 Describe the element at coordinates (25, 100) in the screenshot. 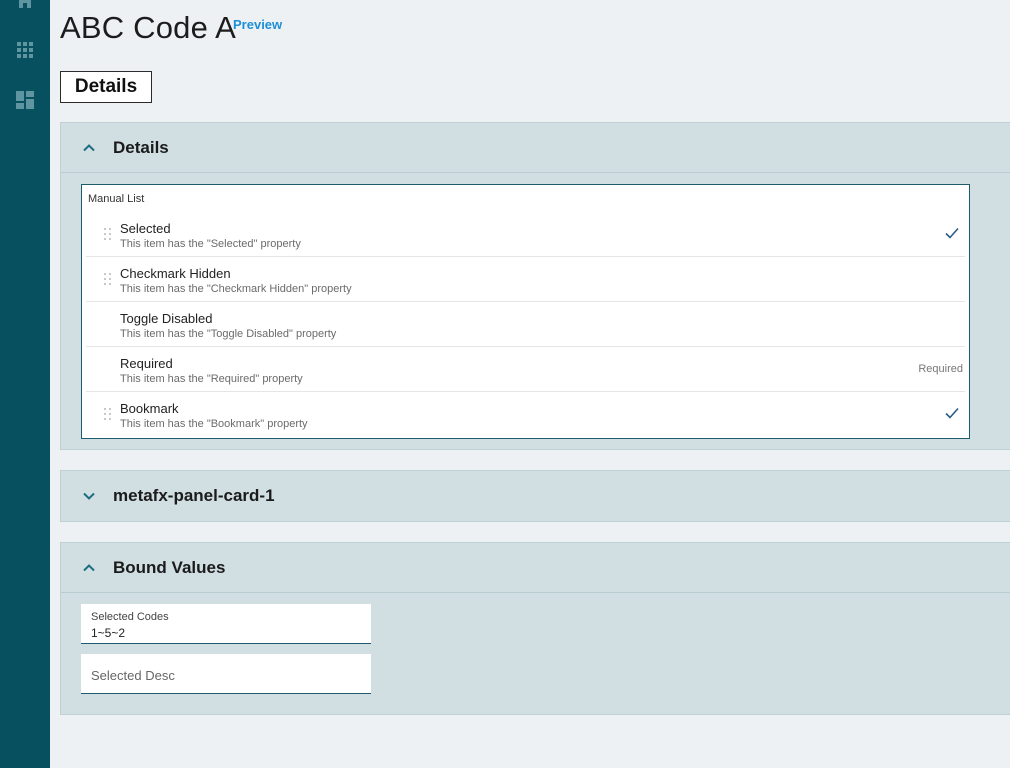

I see `dashboard-icon` at that location.